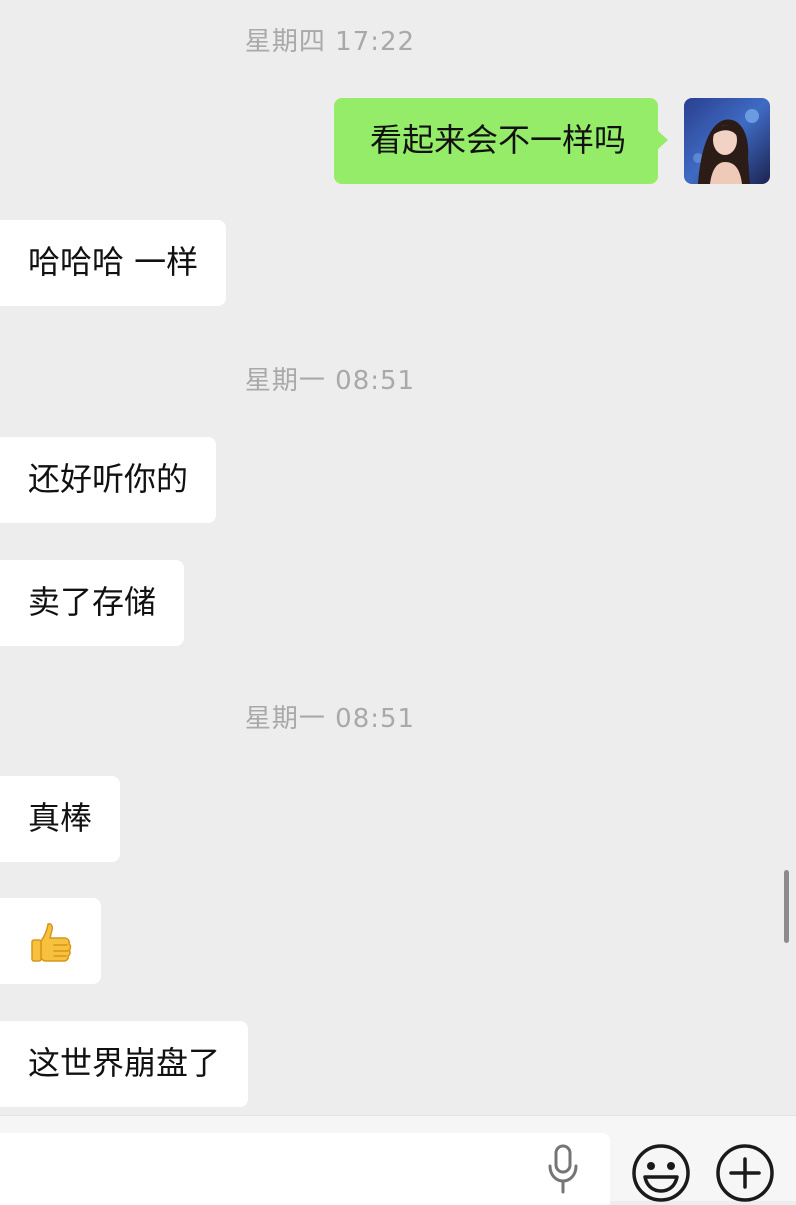 Image resolution: width=796 pixels, height=1205 pixels. I want to click on message-input, so click(305, 1169).